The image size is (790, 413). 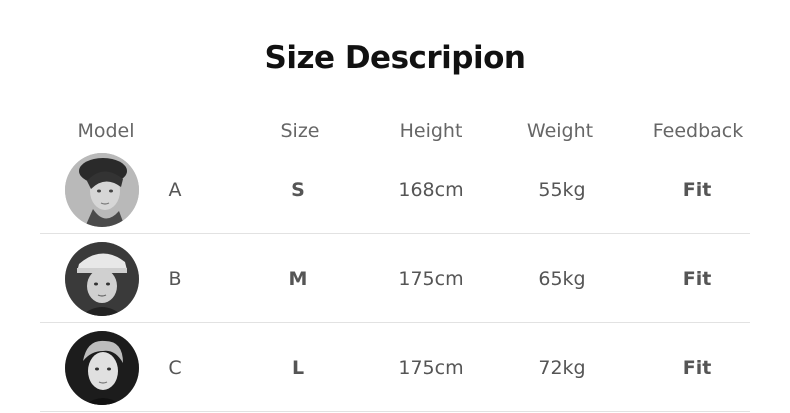 I want to click on size-value: L, so click(x=298, y=367).